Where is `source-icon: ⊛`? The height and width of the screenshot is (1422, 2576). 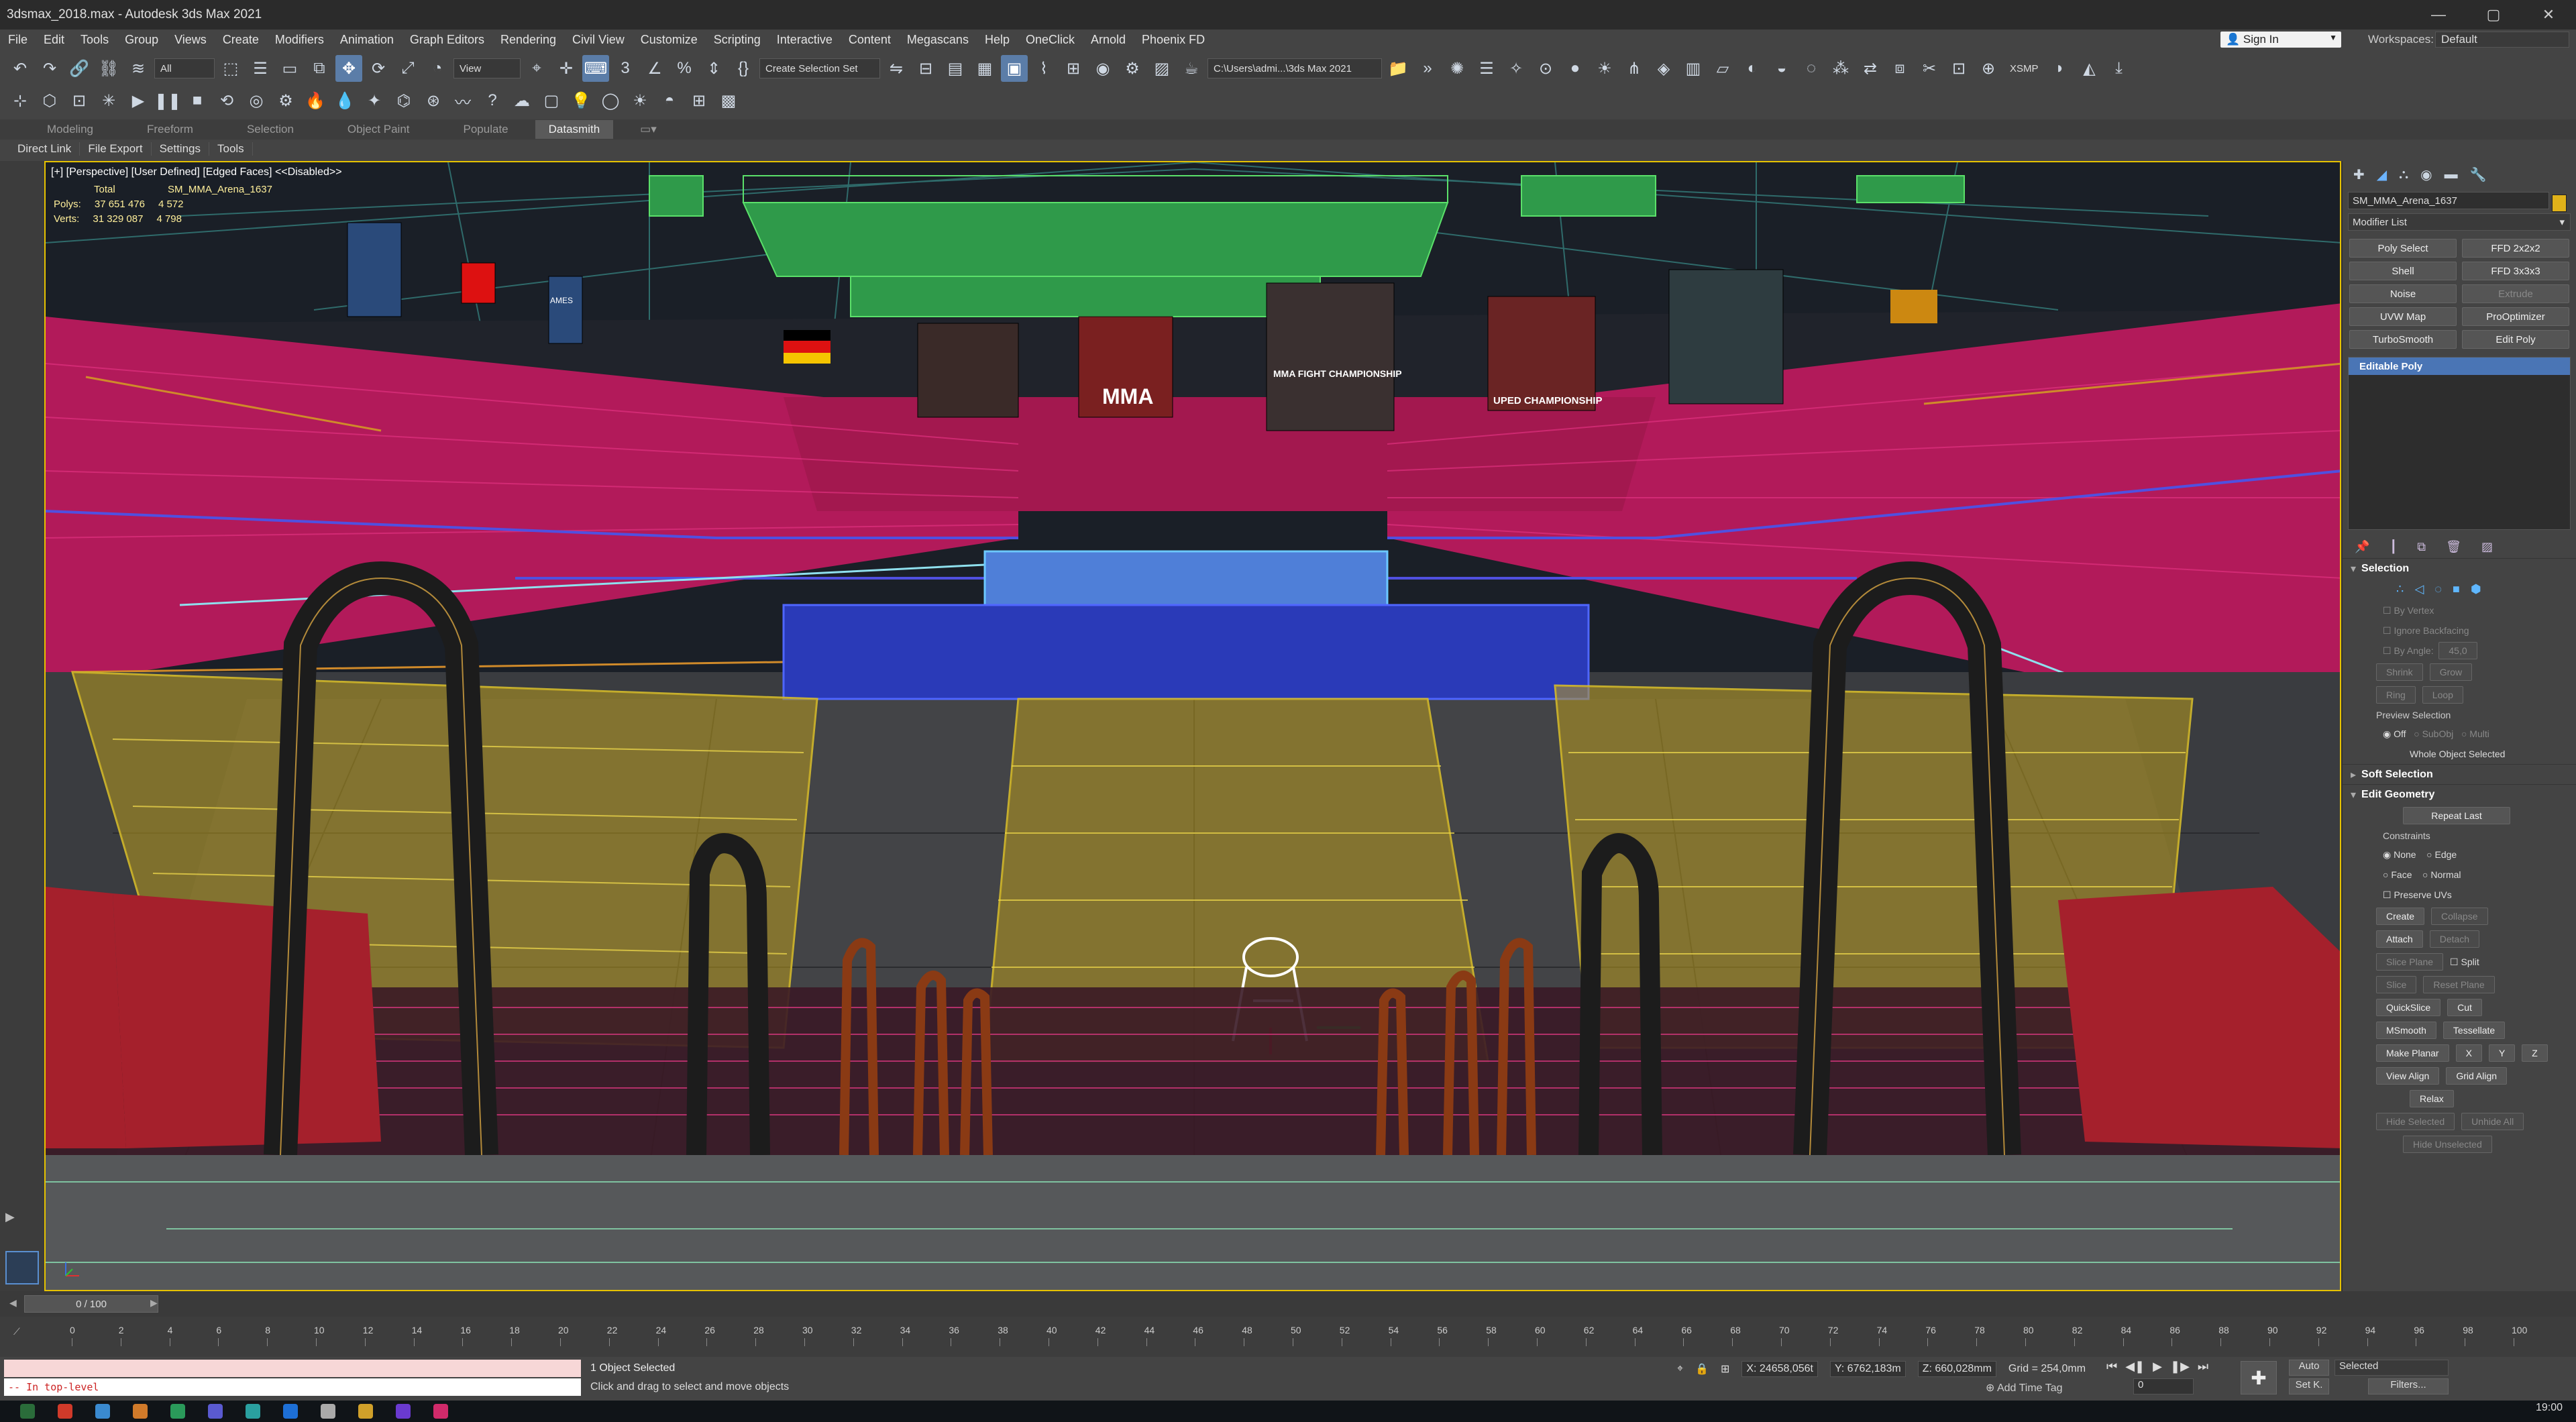
source-icon: ⊛ is located at coordinates (433, 100).